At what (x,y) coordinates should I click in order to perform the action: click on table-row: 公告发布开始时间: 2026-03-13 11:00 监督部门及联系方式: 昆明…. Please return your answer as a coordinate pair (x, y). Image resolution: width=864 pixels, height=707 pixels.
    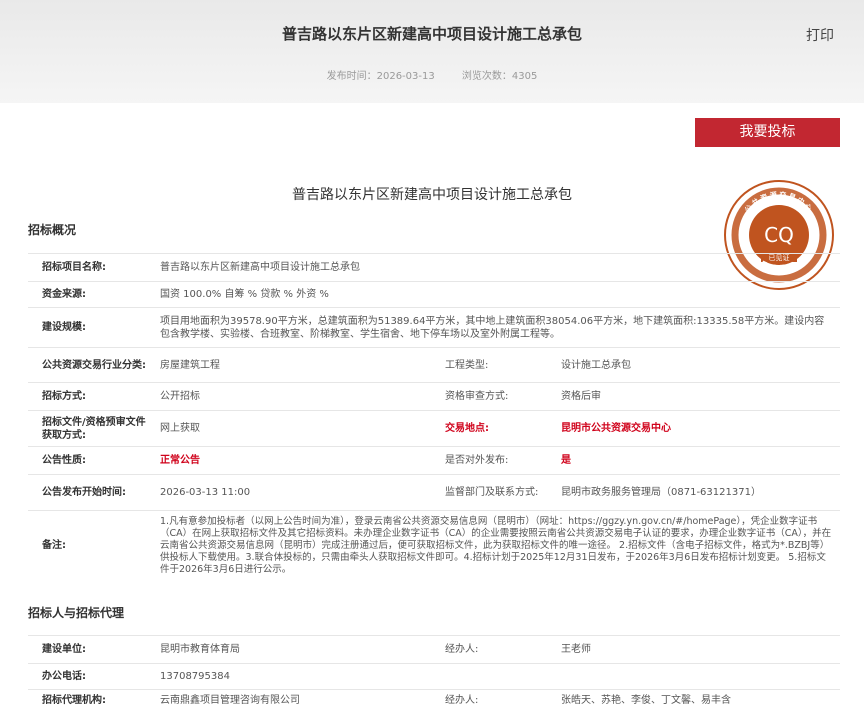
    Looking at the image, I should click on (434, 492).